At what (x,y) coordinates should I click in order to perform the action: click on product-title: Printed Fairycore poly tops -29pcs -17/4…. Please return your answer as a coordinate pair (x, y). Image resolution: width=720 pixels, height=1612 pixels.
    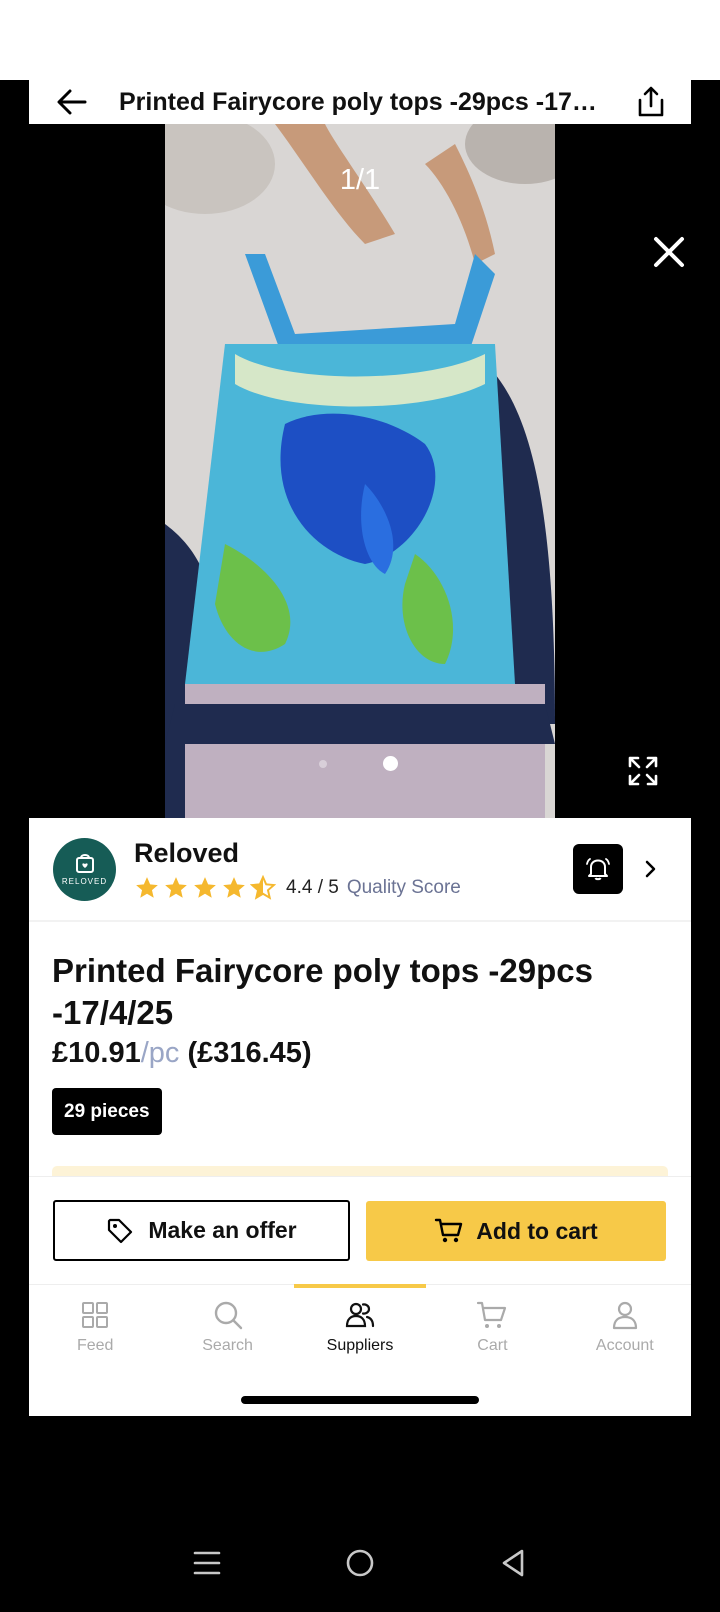
    Looking at the image, I should click on (322, 991).